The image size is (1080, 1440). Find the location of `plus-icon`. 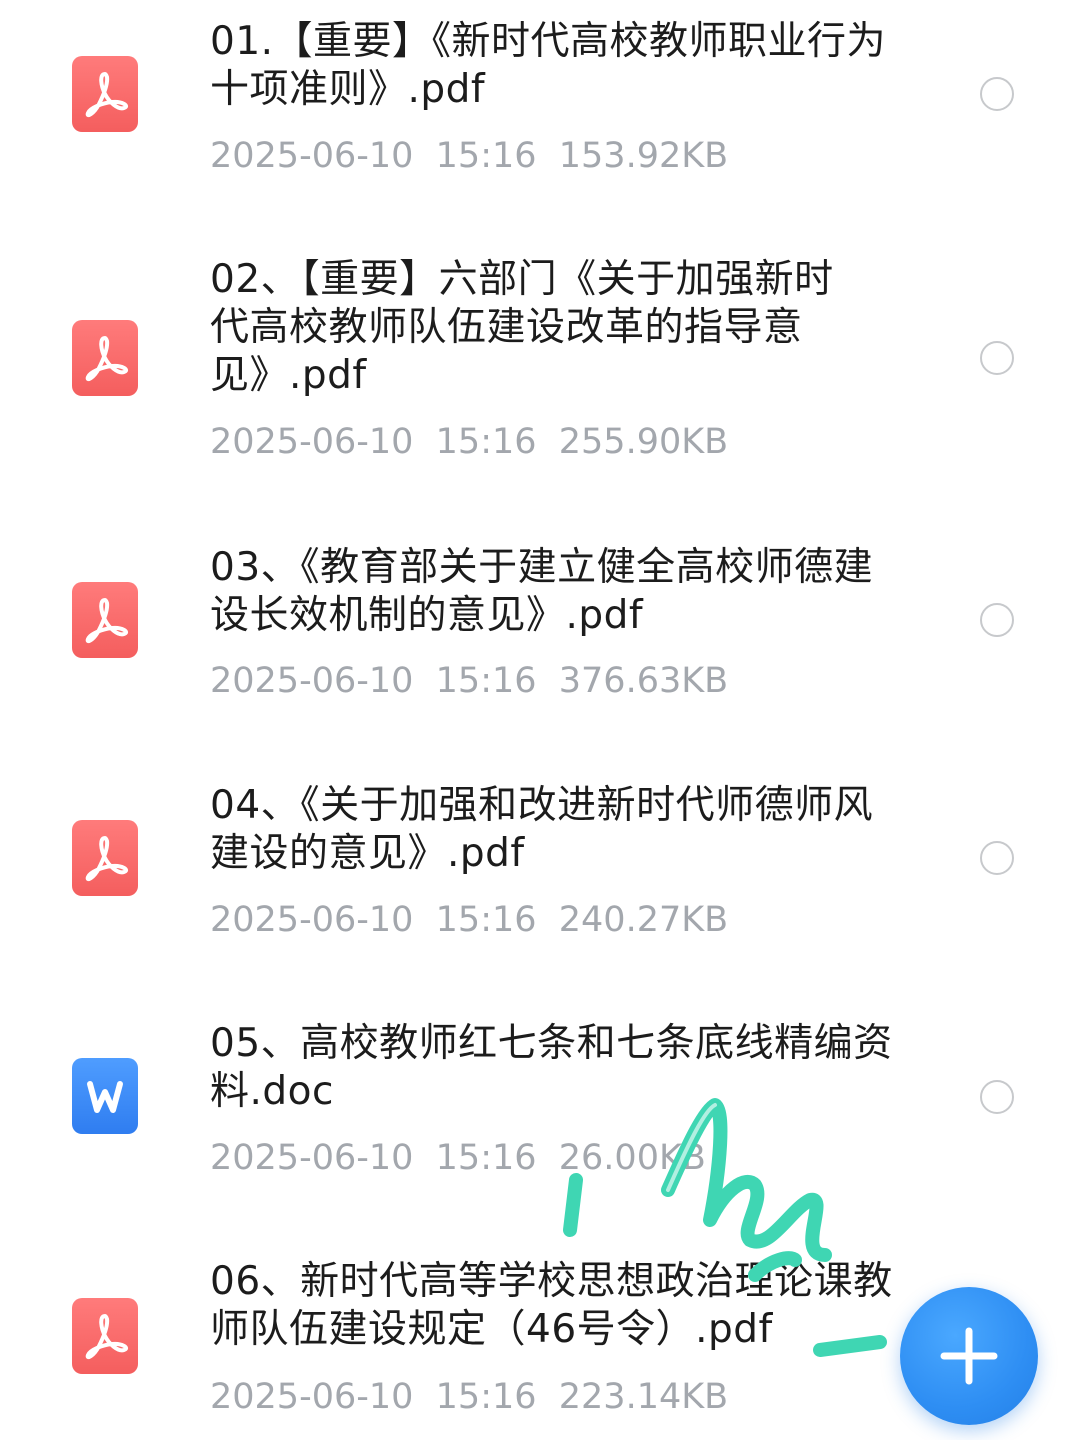

plus-icon is located at coordinates (969, 1356).